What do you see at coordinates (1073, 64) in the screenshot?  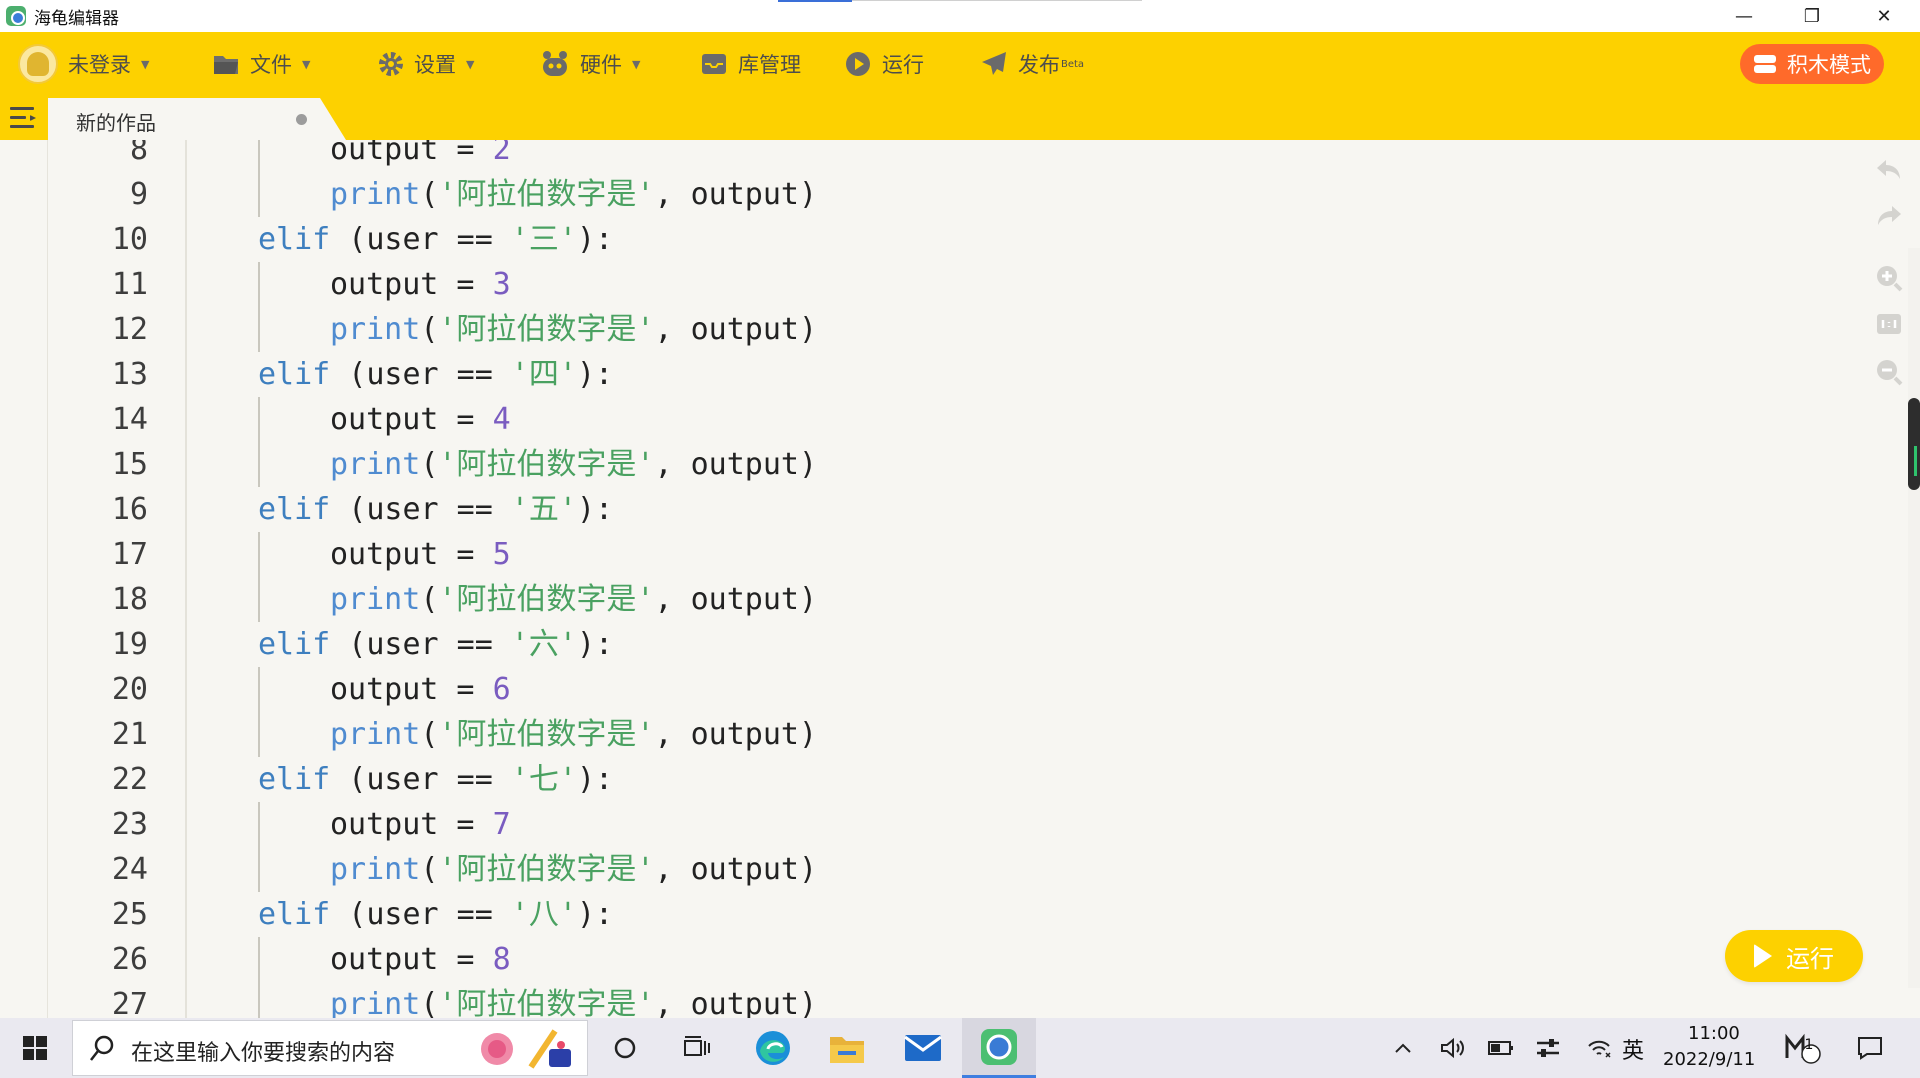 I see `beta-badge: Beta` at bounding box center [1073, 64].